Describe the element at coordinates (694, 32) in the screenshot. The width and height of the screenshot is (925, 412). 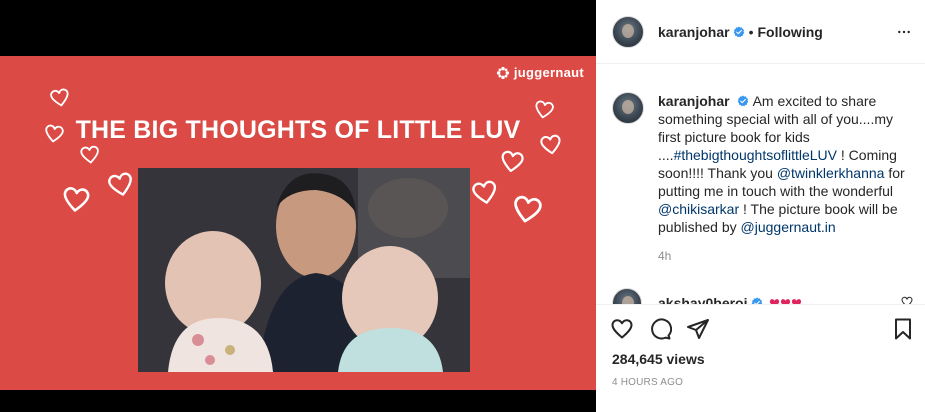
I see `author-username: karanjohar` at that location.